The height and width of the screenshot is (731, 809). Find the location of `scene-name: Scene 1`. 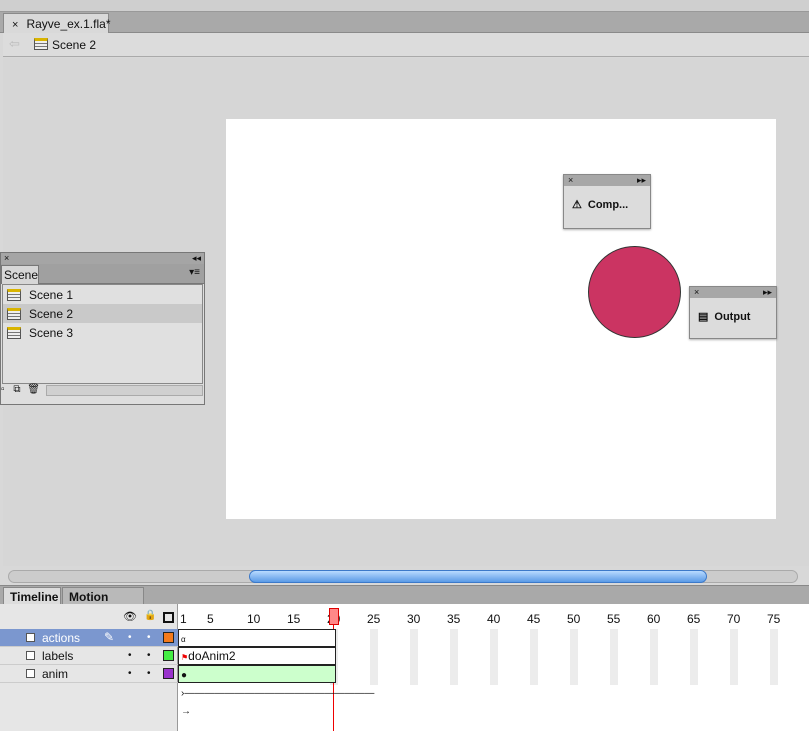

scene-name: Scene 1 is located at coordinates (51, 294).